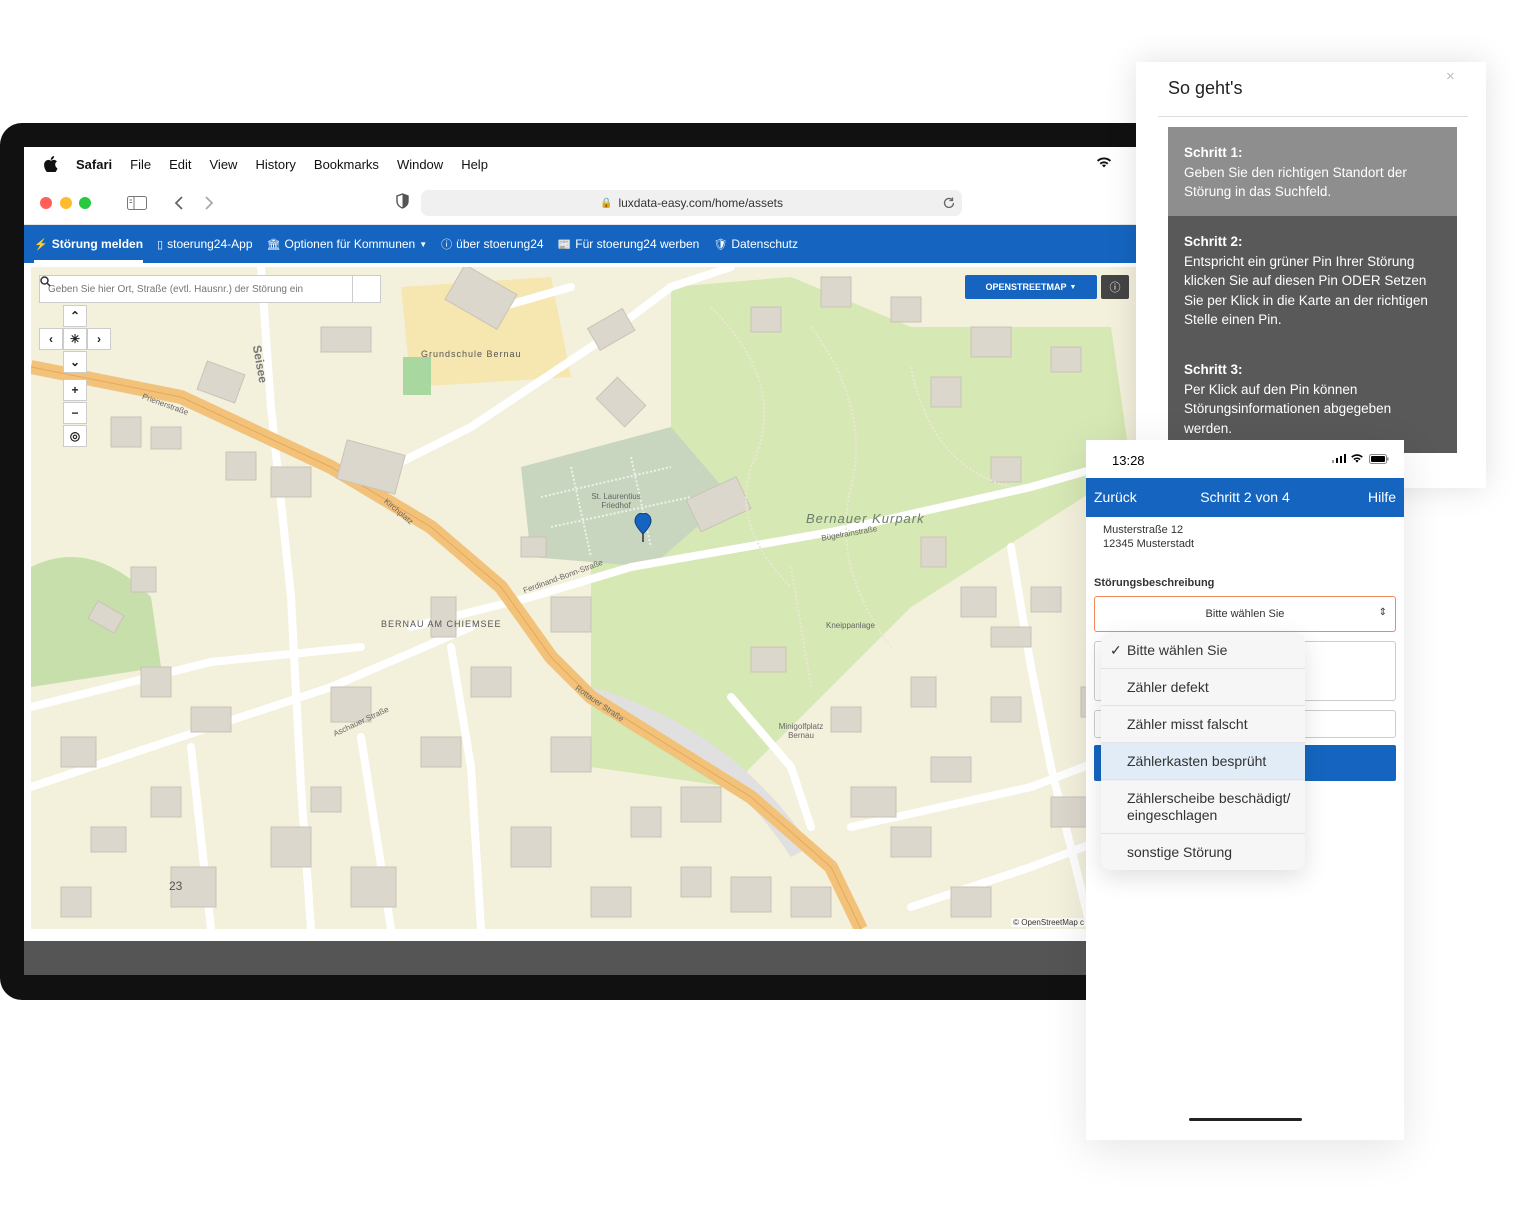 The width and height of the screenshot is (1535, 1230). What do you see at coordinates (1026, 287) in the screenshot?
I see `layer-select-label: OPENSTREETMAP` at bounding box center [1026, 287].